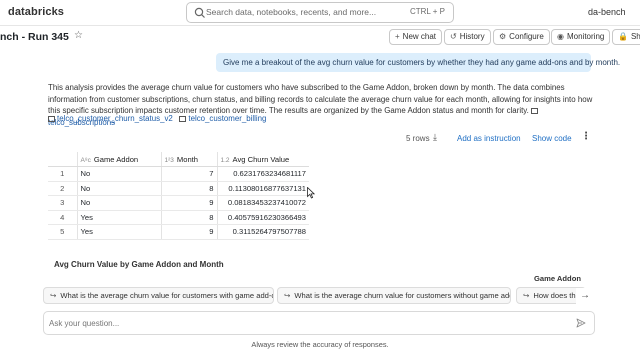  What do you see at coordinates (85, 160) in the screenshot?
I see `string-type-icon: A⁸c` at bounding box center [85, 160].